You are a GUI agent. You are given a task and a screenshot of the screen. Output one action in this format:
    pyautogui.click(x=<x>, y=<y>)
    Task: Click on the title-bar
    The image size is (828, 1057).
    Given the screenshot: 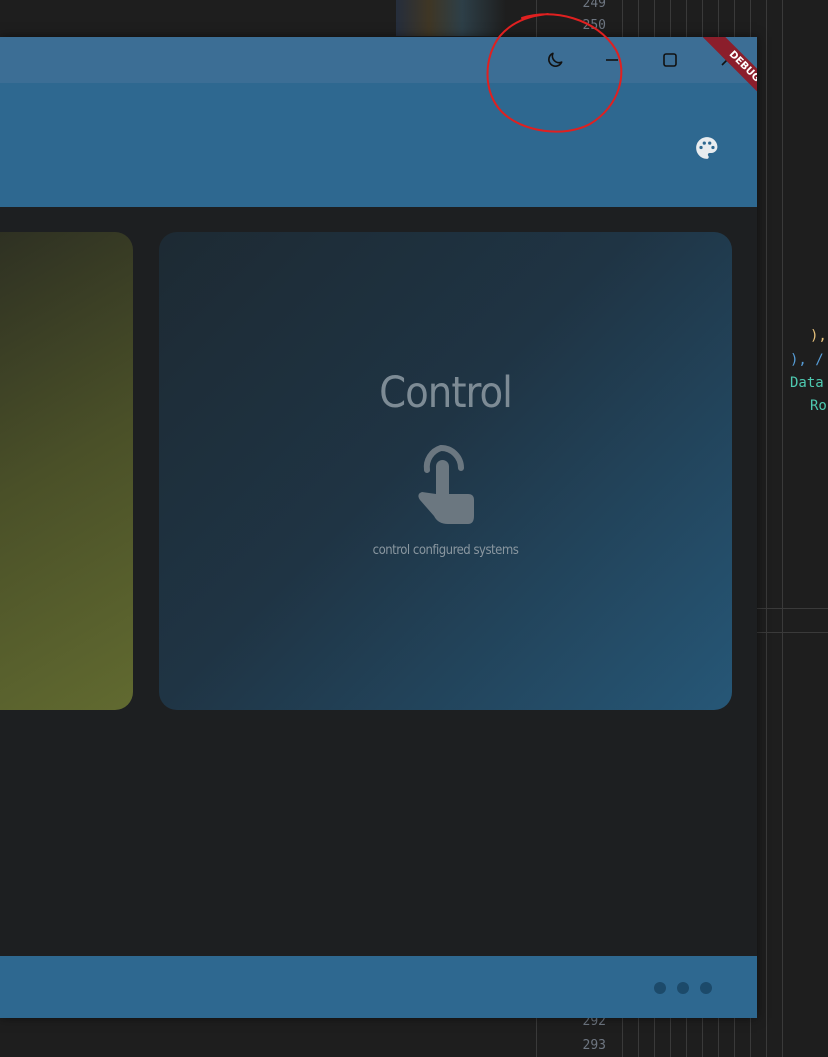 What is the action you would take?
    pyautogui.click(x=378, y=60)
    